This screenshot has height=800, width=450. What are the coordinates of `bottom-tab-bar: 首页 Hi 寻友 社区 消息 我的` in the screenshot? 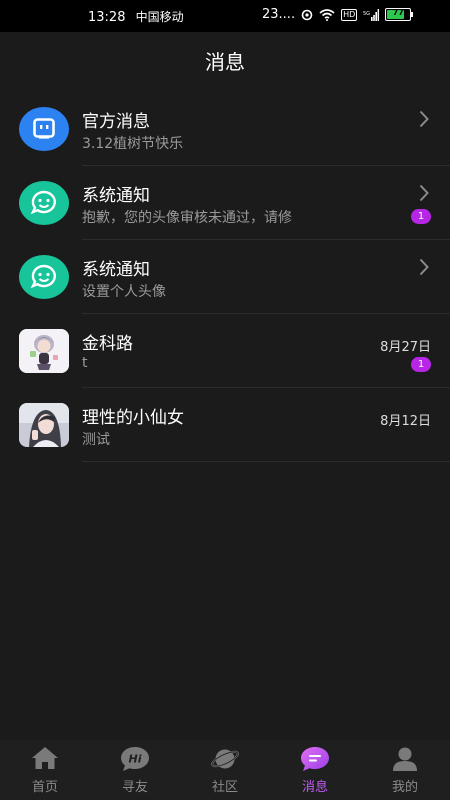 It's located at (225, 770).